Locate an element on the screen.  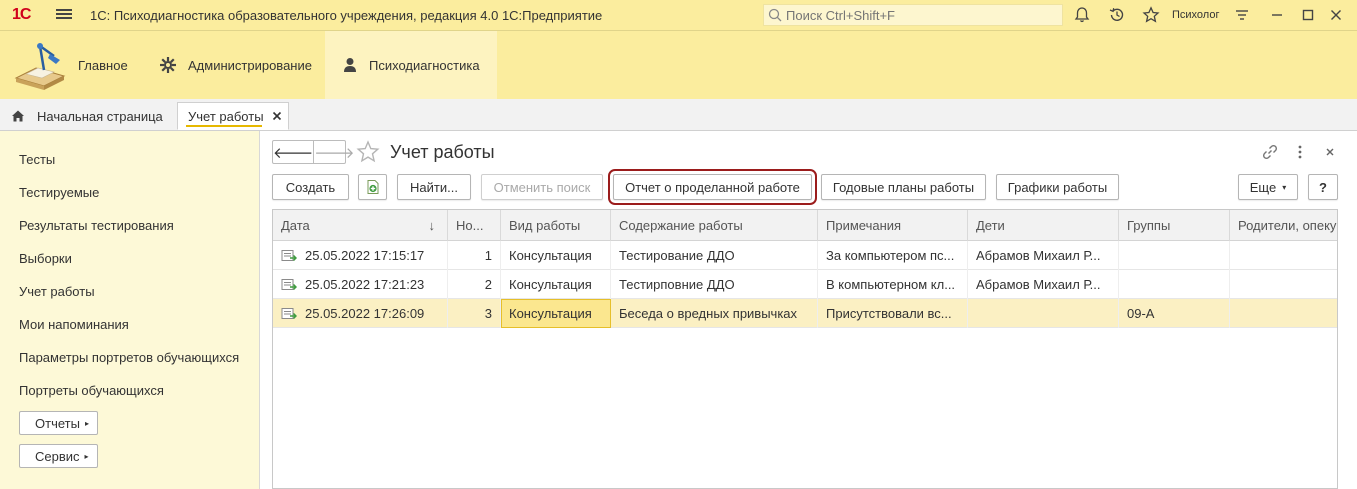
cell-work-content: Тестирование ДДО is located at coordinates (714, 255).